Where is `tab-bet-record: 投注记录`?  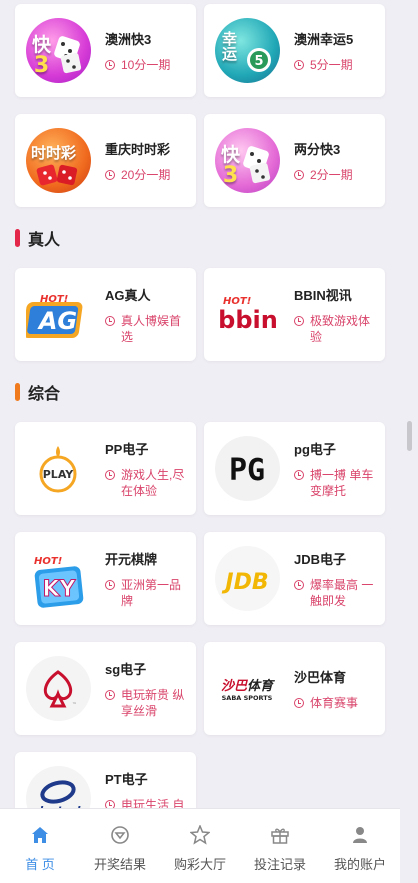 tab-bet-record: 投注记录 is located at coordinates (280, 846).